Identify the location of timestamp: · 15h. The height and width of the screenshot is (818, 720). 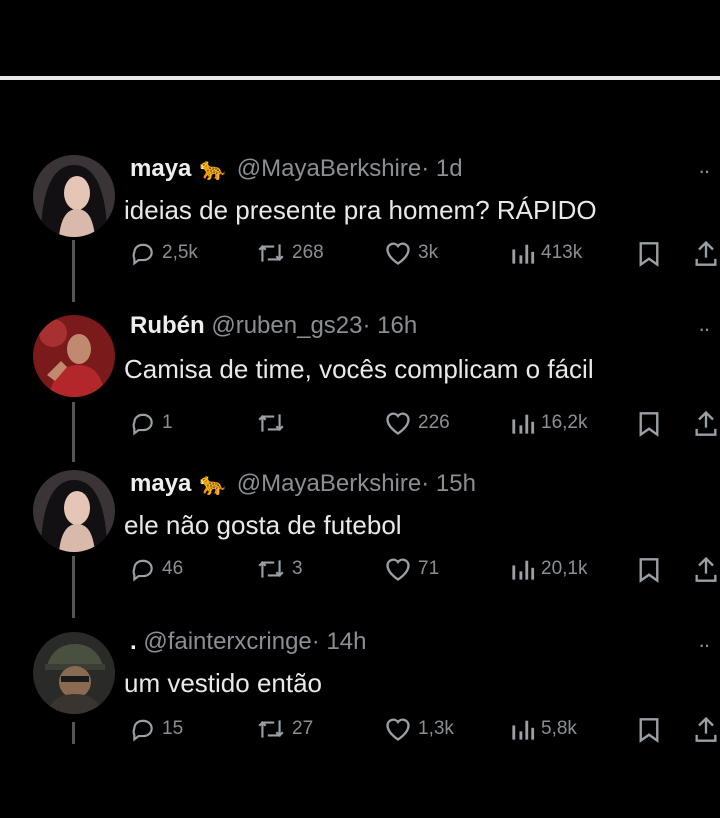
(448, 483).